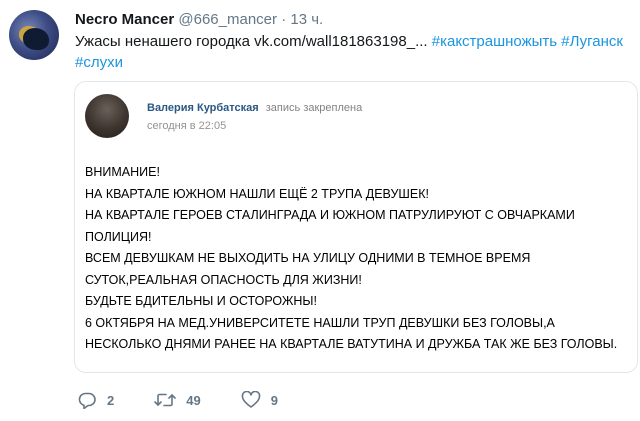 The image size is (640, 421). Describe the element at coordinates (177, 400) in the screenshot. I see `retweet-button: 49` at that location.